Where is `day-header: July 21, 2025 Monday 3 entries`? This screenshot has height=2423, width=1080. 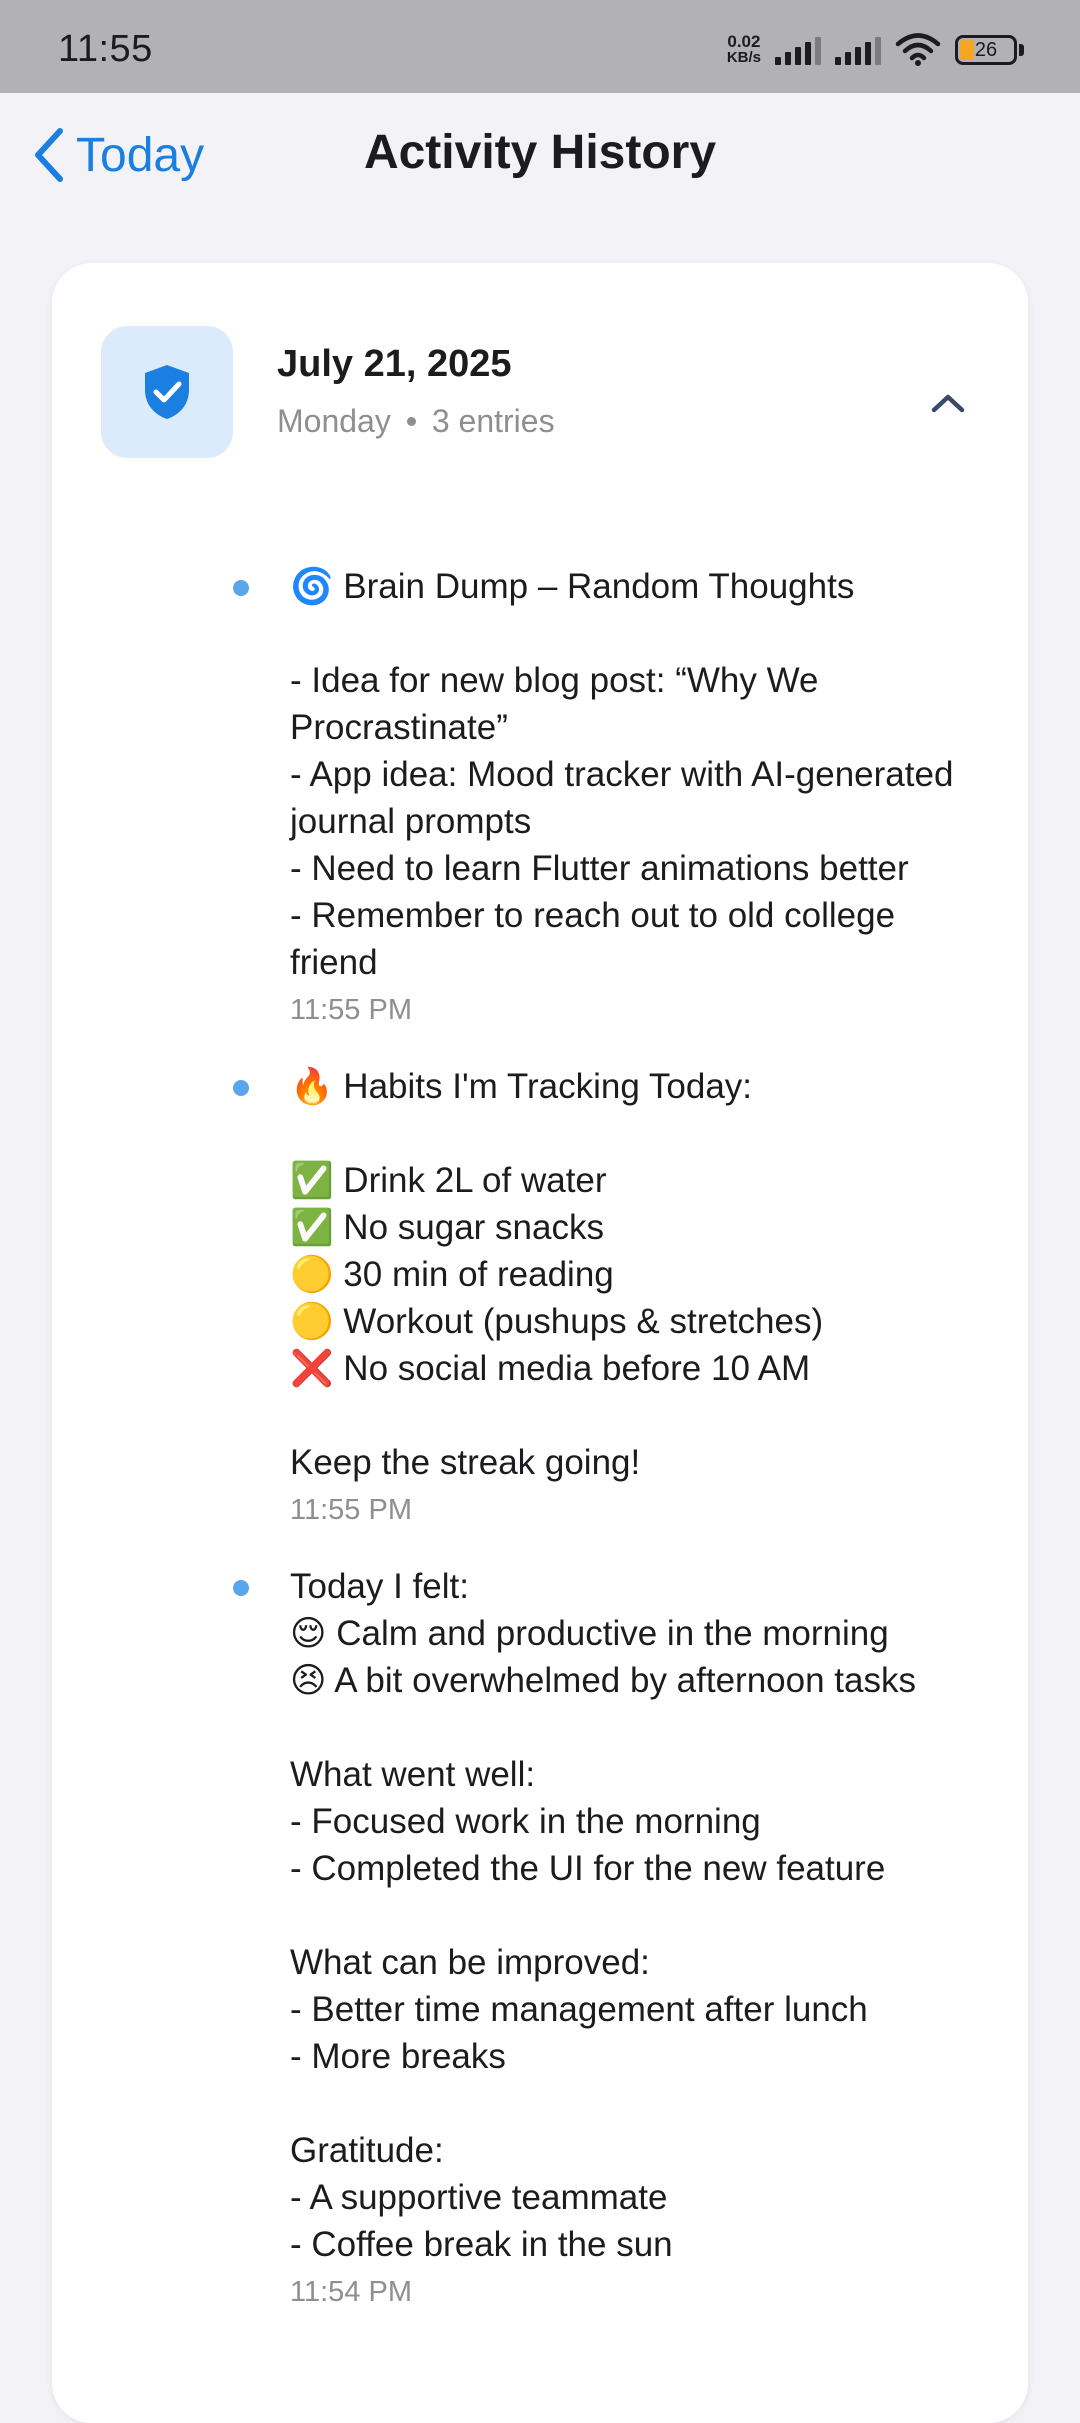
day-header: July 21, 2025 Monday 3 entries is located at coordinates (540, 363).